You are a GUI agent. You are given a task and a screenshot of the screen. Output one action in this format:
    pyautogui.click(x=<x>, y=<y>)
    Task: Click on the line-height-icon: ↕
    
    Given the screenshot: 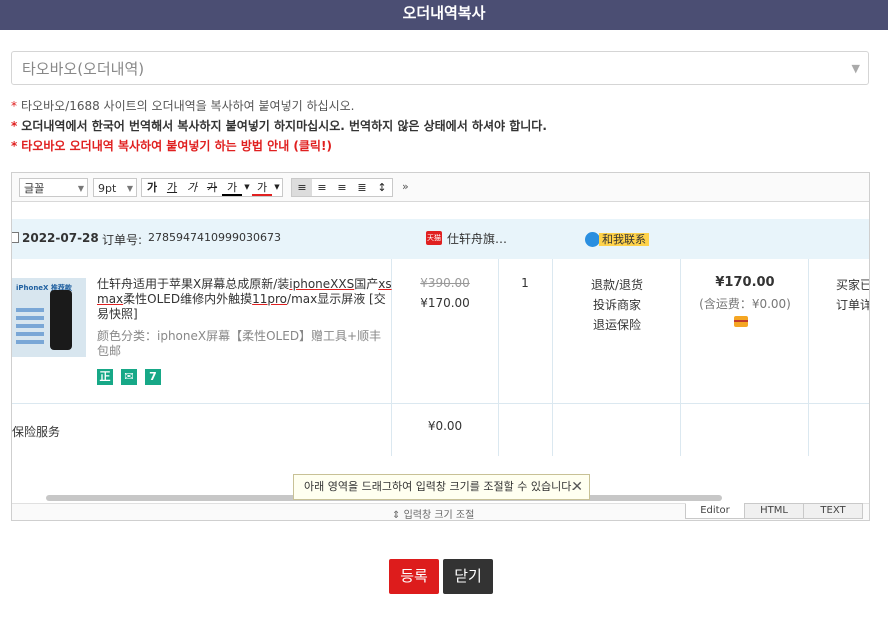 What is the action you would take?
    pyautogui.click(x=382, y=187)
    